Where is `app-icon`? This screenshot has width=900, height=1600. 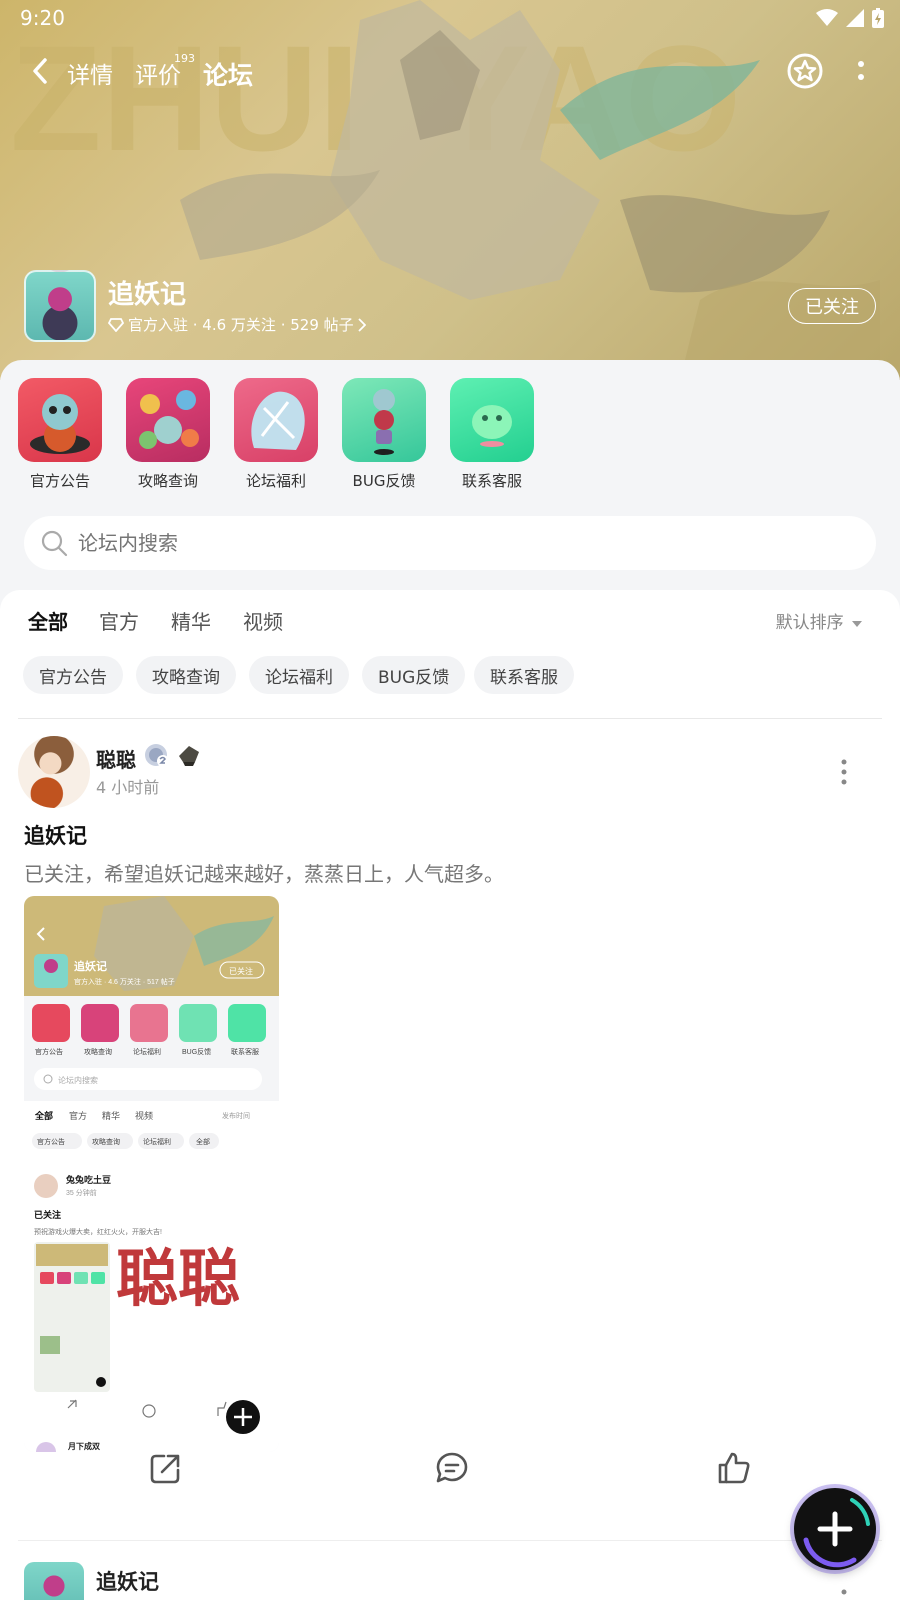
app-icon is located at coordinates (60, 306).